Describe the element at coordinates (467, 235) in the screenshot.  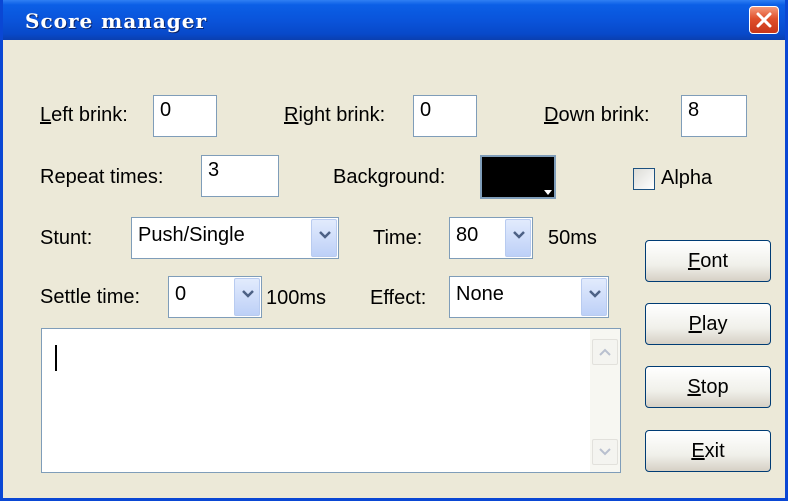
I see `time-value: 80` at that location.